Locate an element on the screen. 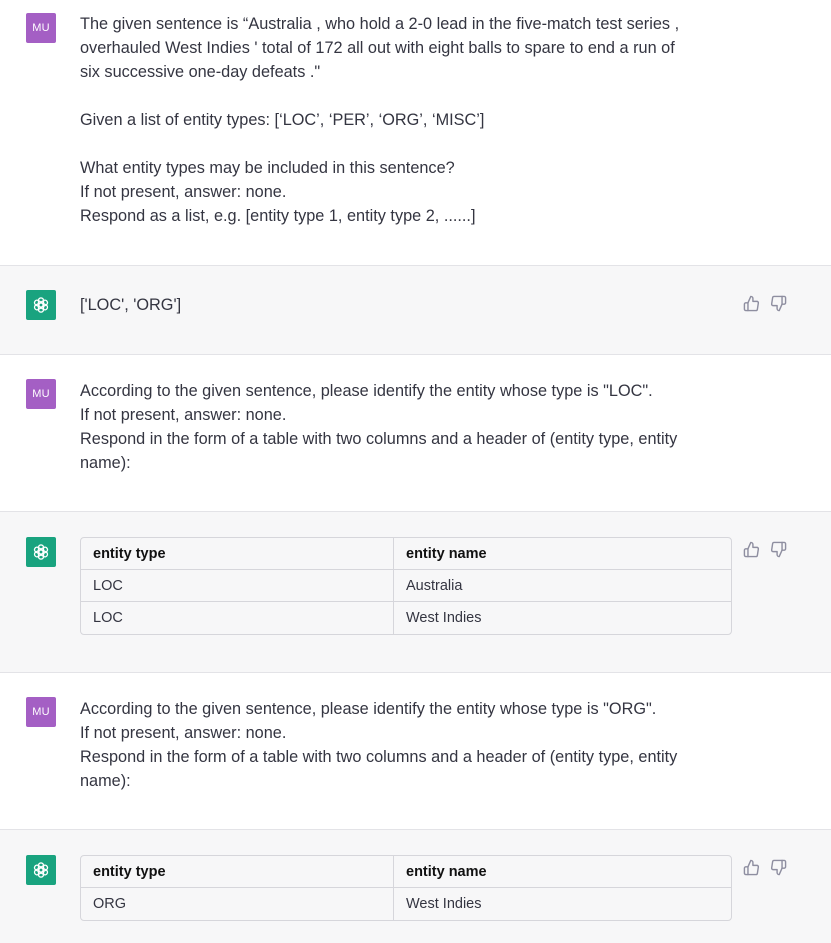  table-row: LOC West Indies is located at coordinates (406, 618).